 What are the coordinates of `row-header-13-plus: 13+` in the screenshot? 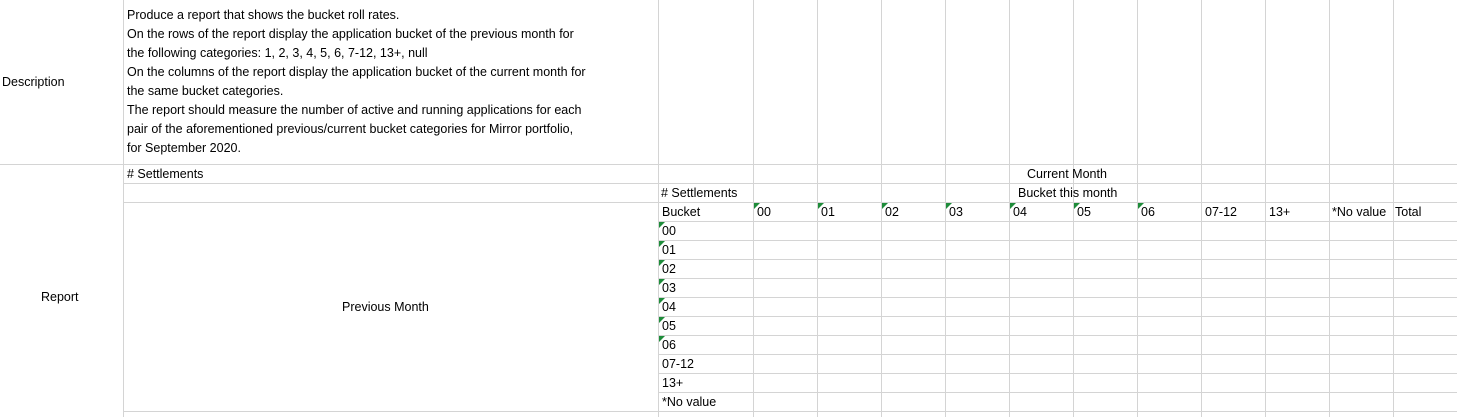 It's located at (672, 383).